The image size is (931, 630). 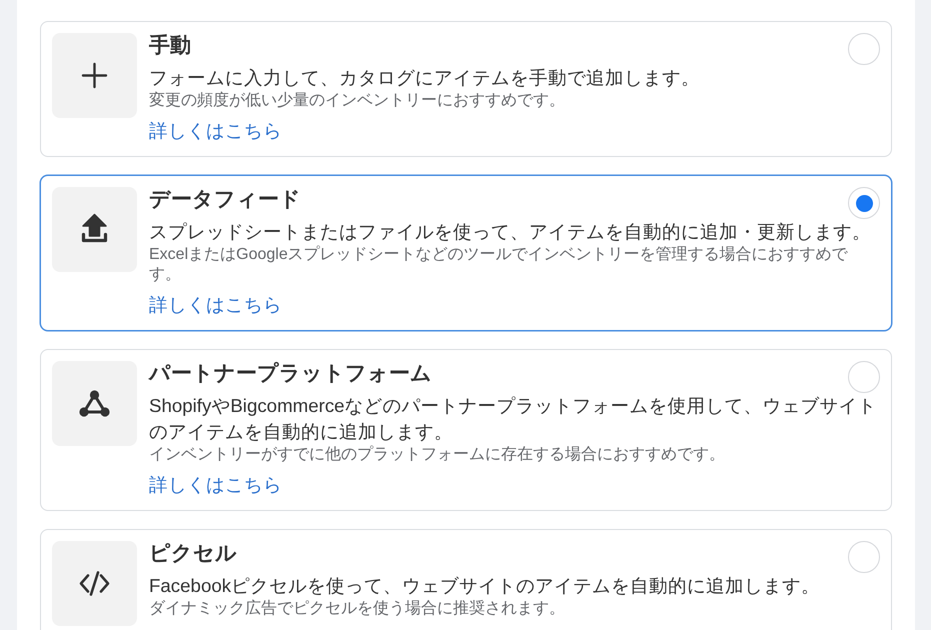 I want to click on option-title: 手動, so click(x=170, y=46).